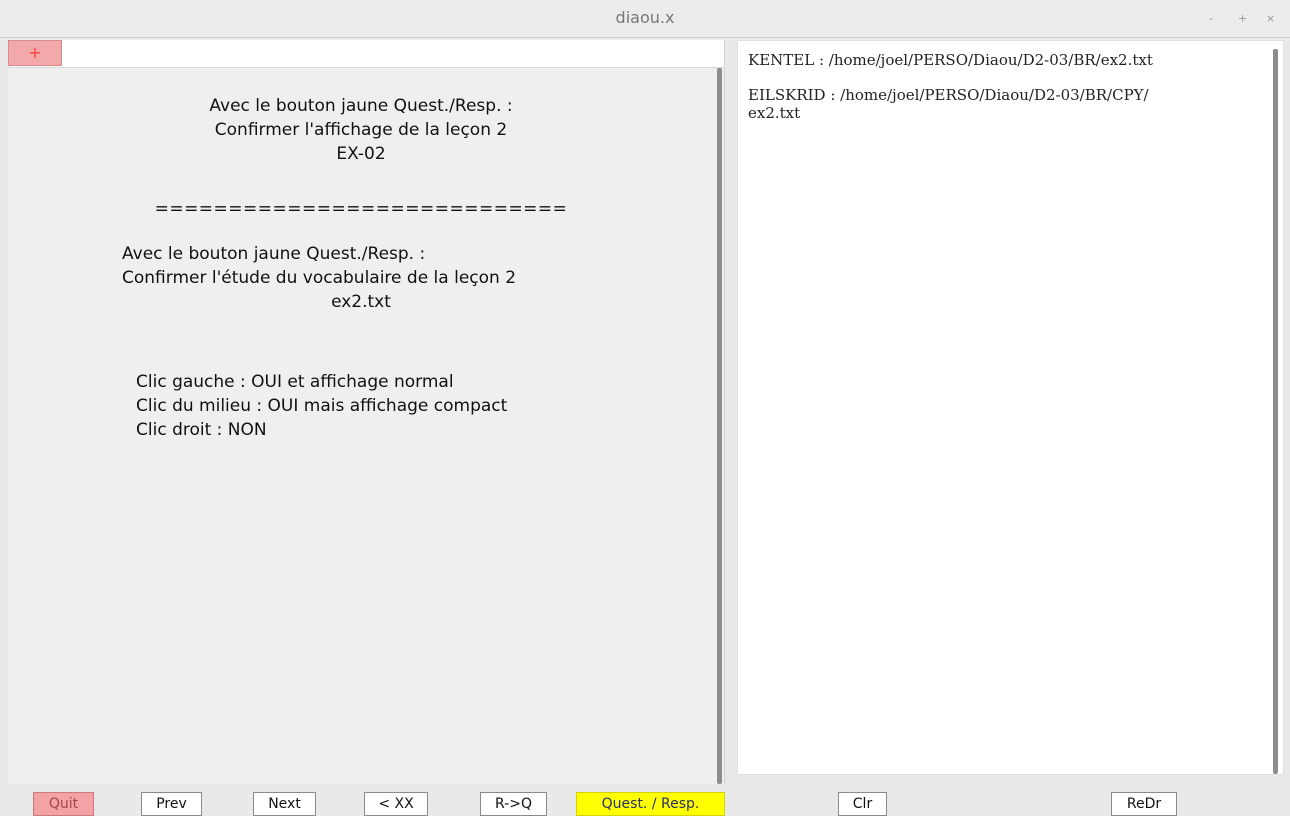 This screenshot has height=816, width=1290. I want to click on title-bar: diaou.x - + ×, so click(645, 19).